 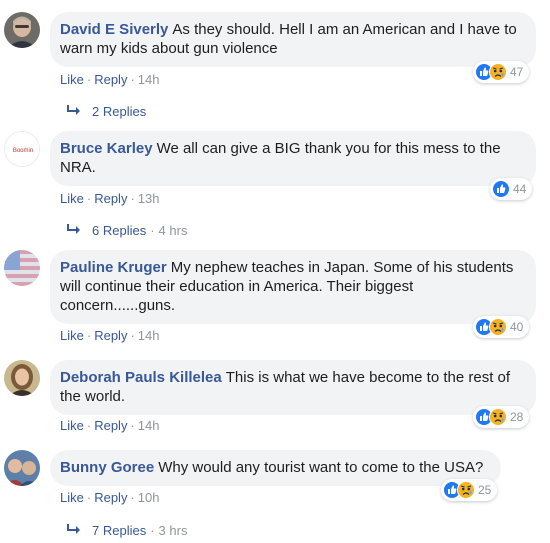 I want to click on replies-count: 2 Replies, so click(x=119, y=111).